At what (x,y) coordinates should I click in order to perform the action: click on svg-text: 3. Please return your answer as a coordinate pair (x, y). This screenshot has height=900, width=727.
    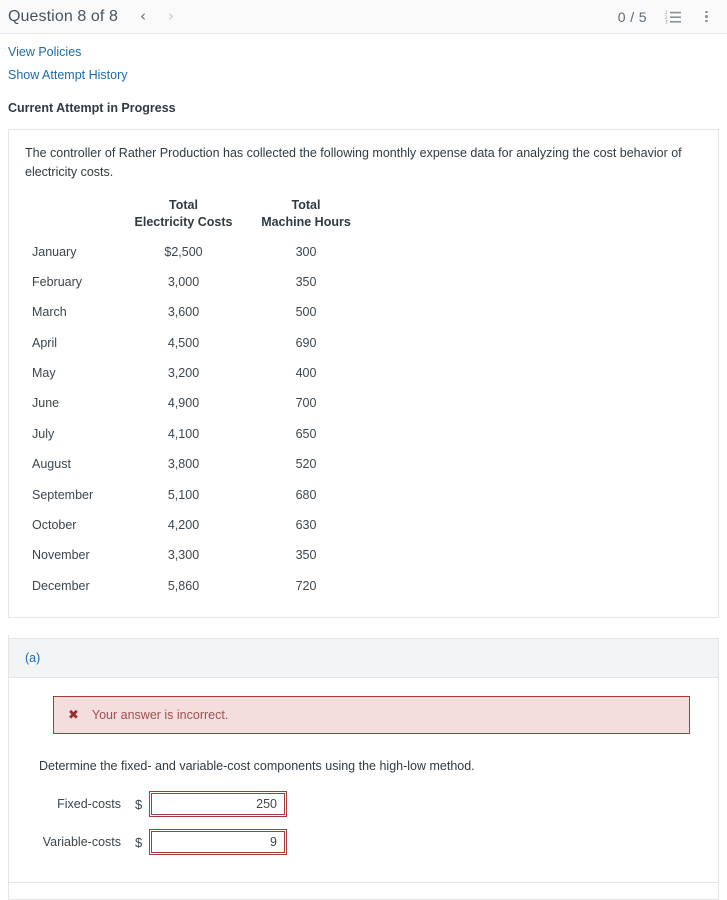
    Looking at the image, I should click on (666, 21).